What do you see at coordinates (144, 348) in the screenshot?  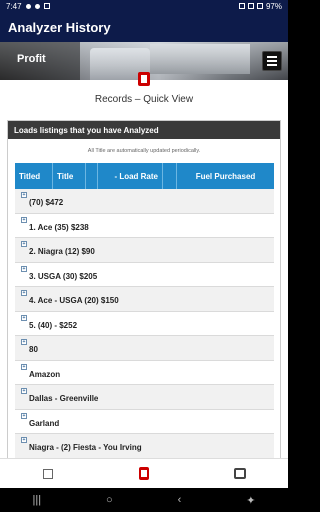 I see `table-row: +80` at bounding box center [144, 348].